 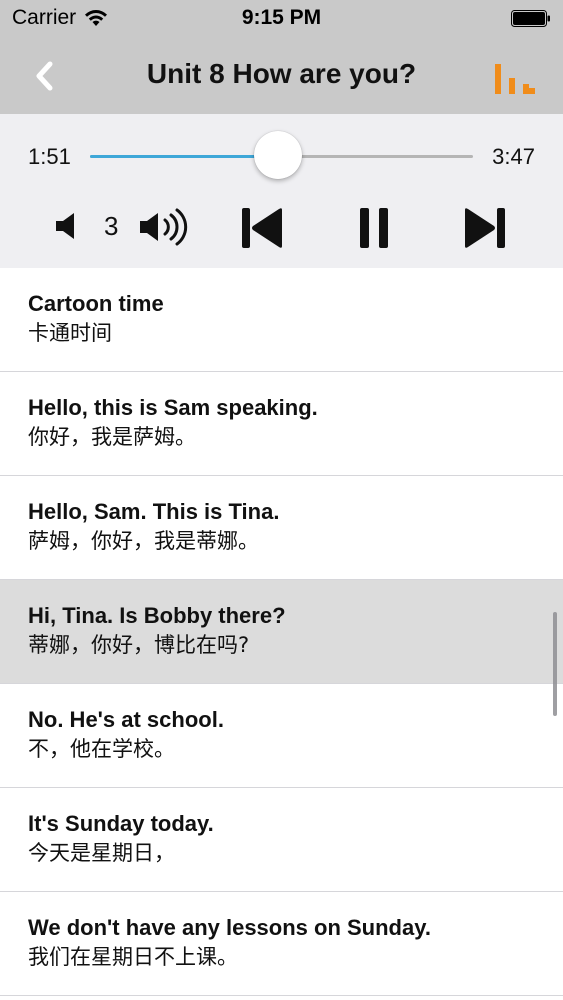 What do you see at coordinates (67, 226) in the screenshot?
I see `volume-down-icon` at bounding box center [67, 226].